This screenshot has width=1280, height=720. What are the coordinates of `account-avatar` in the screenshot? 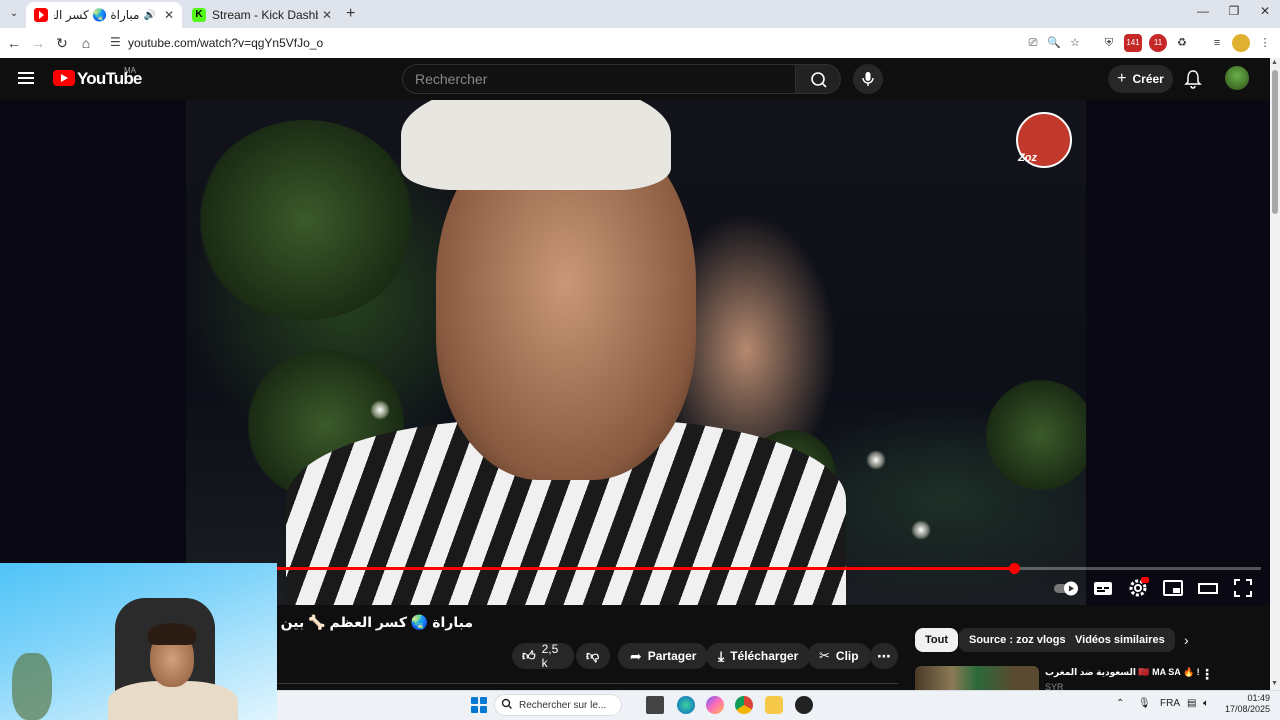 It's located at (1237, 78).